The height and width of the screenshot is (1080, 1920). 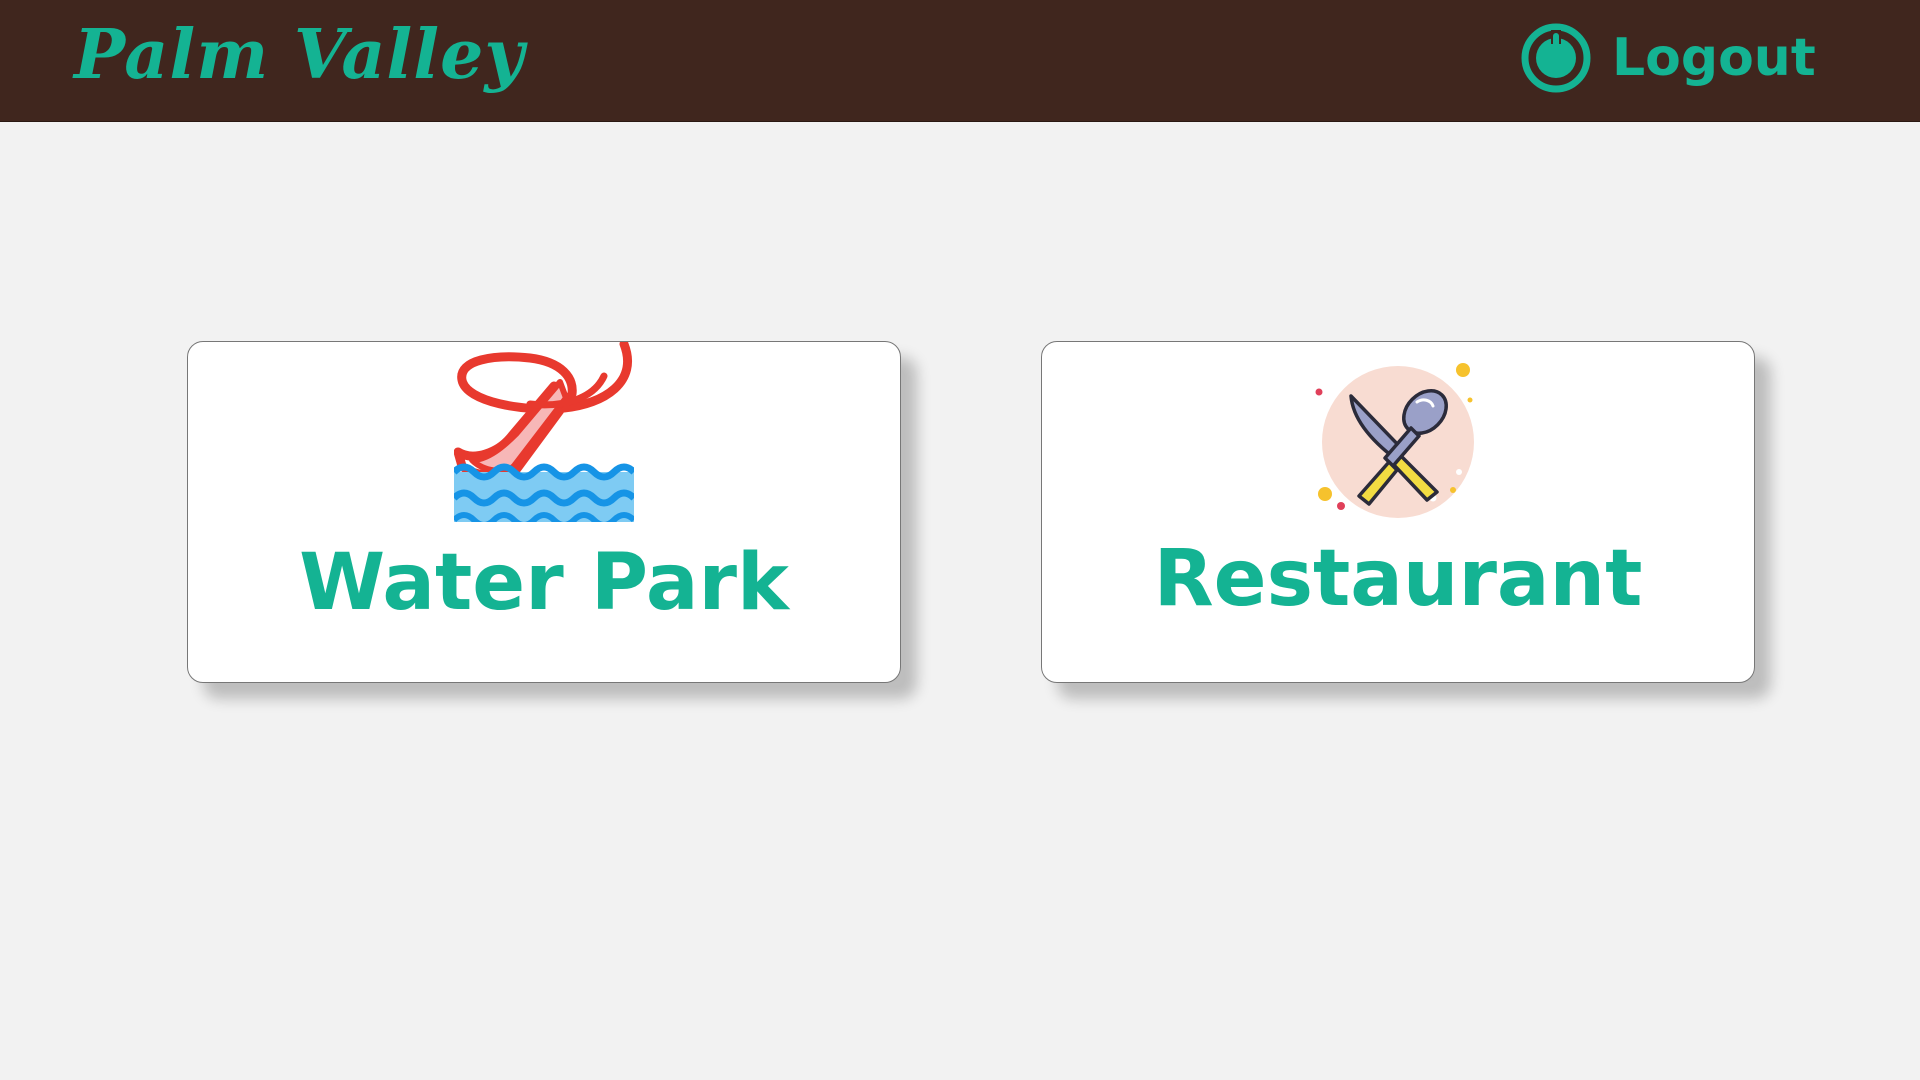 I want to click on water-park-label: Water Park, so click(x=544, y=583).